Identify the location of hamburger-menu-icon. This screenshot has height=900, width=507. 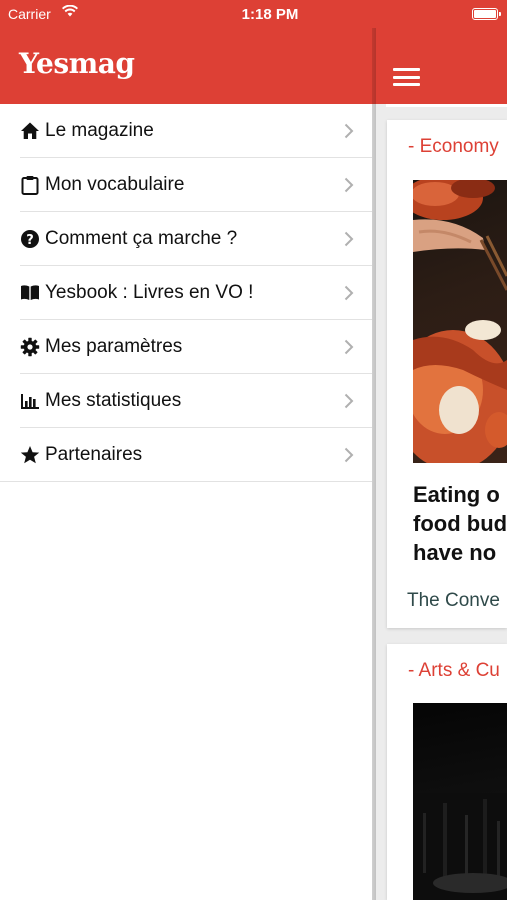
(406, 77).